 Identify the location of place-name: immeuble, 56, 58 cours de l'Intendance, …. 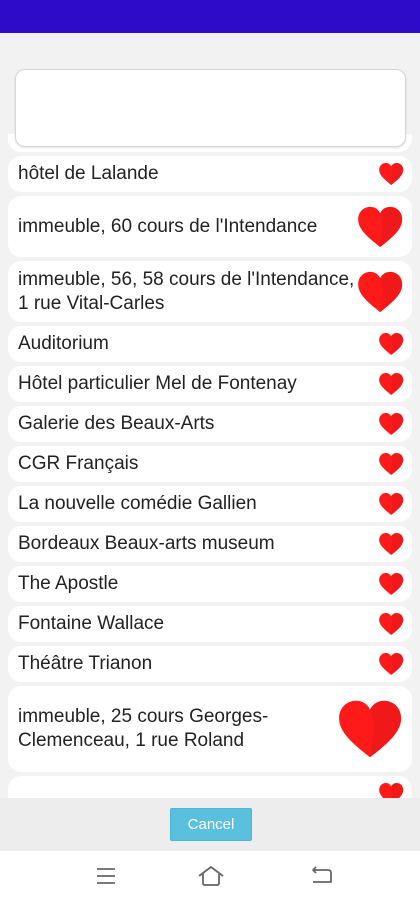
(186, 291).